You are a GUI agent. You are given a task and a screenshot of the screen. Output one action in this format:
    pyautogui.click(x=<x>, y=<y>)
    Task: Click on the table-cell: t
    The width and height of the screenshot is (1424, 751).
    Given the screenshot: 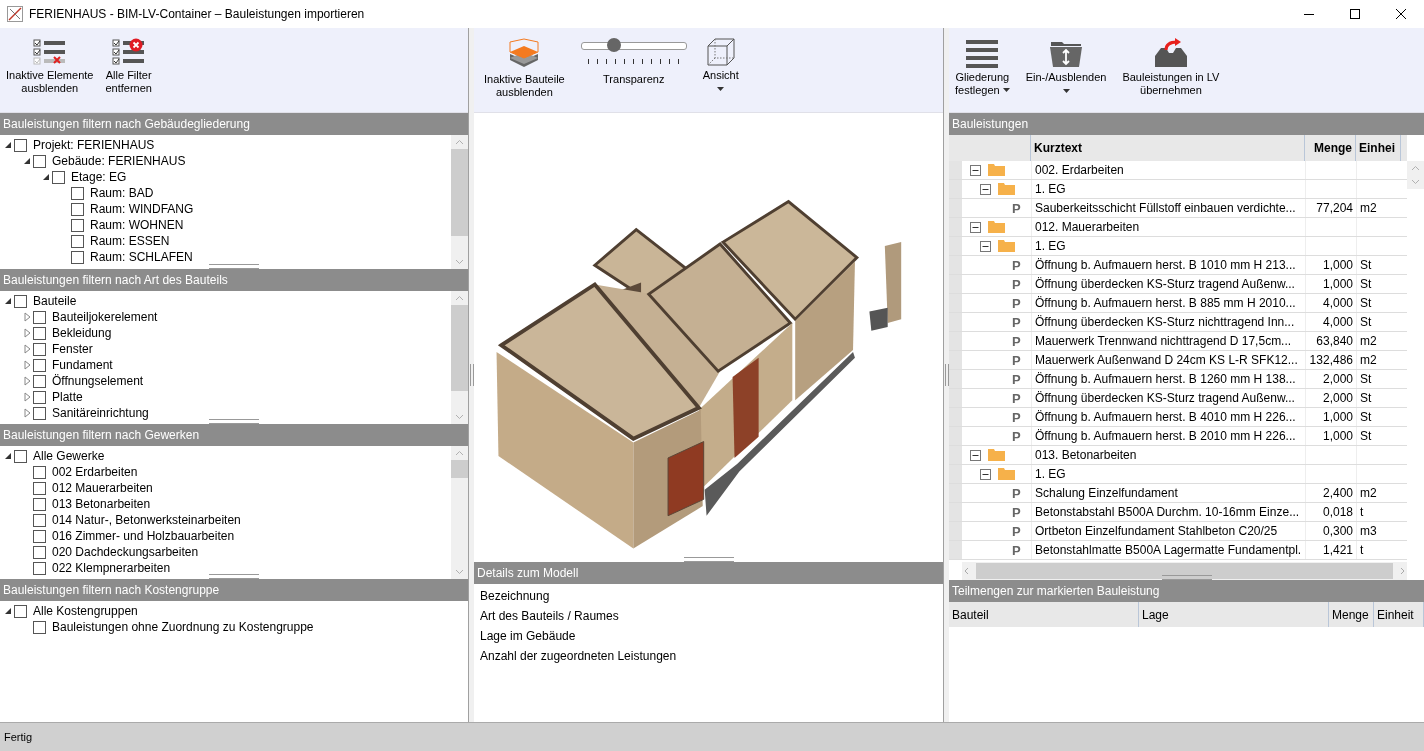 What is the action you would take?
    pyautogui.click(x=1378, y=512)
    